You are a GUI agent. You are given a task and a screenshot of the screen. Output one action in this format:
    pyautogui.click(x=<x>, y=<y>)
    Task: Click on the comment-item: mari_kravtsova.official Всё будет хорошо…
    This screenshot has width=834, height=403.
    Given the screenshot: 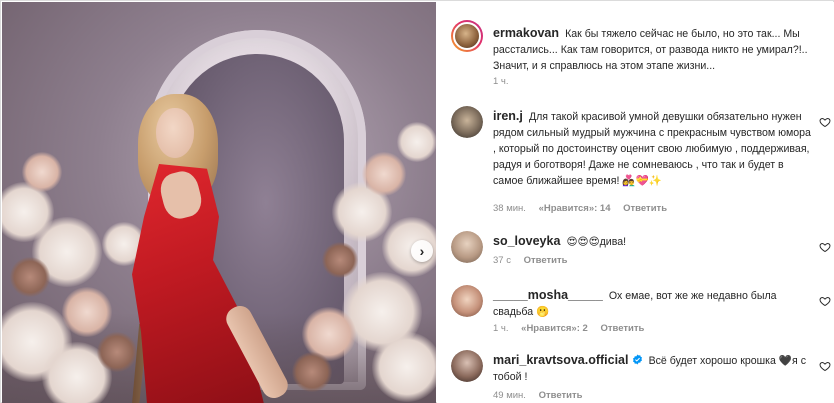 What is the action you would take?
    pyautogui.click(x=641, y=376)
    